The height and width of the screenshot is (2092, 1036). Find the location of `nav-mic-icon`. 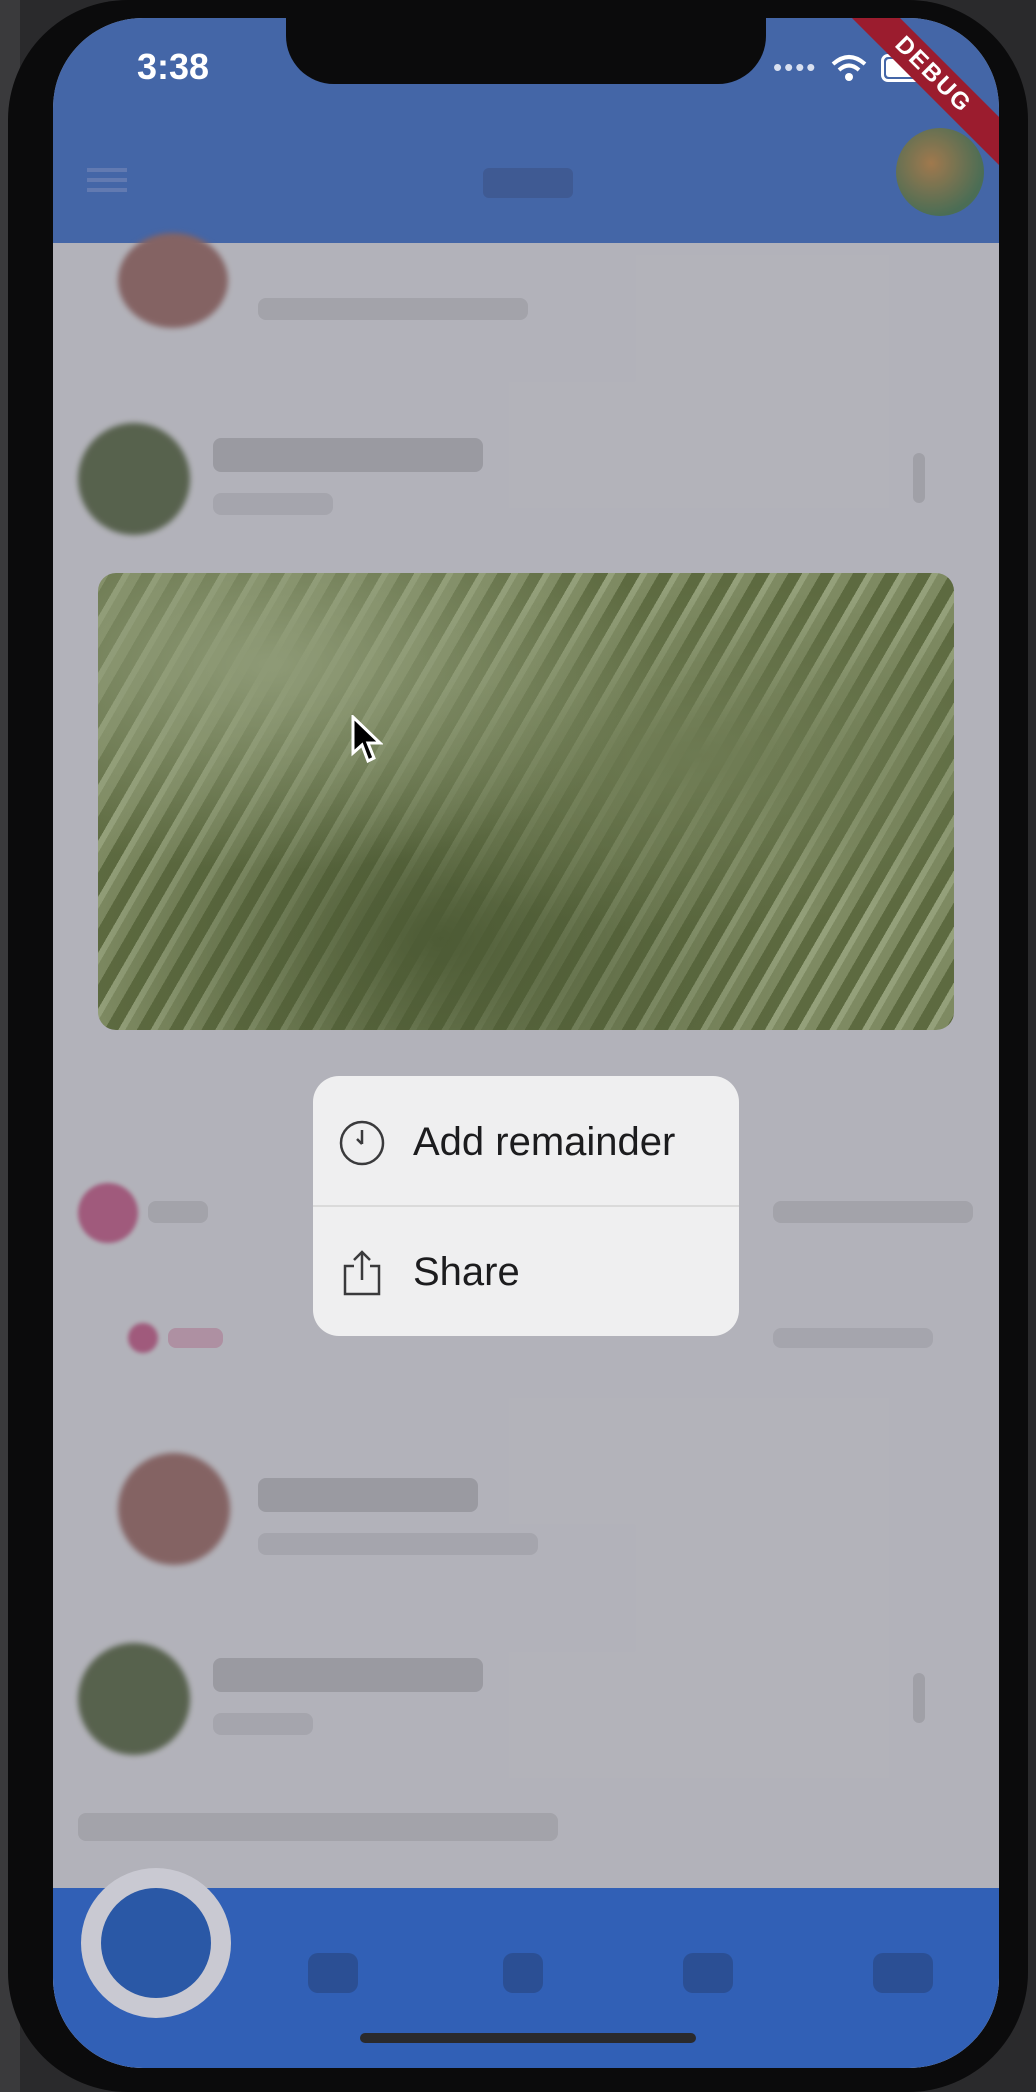

nav-mic-icon is located at coordinates (523, 1973).